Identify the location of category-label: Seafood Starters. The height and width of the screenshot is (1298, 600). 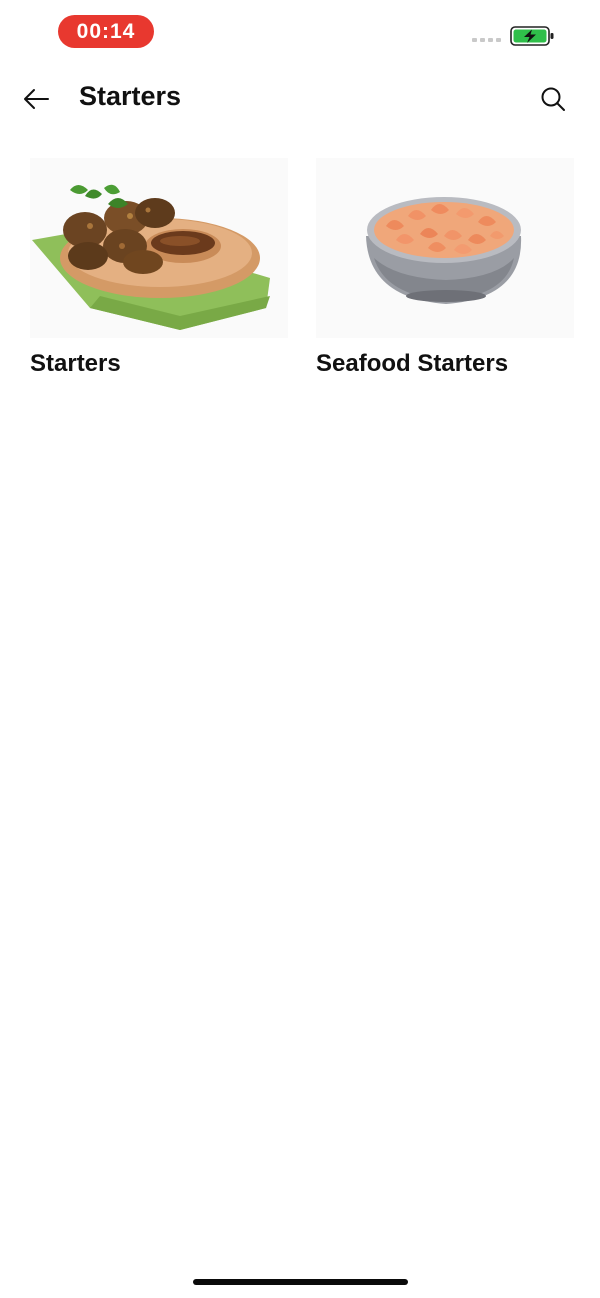
(412, 363).